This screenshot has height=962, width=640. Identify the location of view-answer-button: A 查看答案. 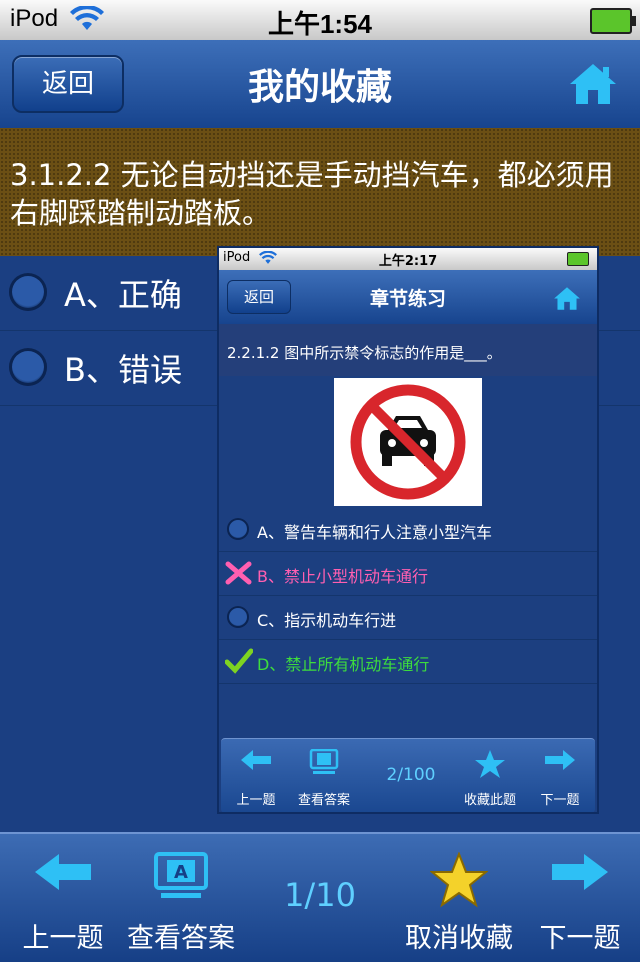
(181, 898).